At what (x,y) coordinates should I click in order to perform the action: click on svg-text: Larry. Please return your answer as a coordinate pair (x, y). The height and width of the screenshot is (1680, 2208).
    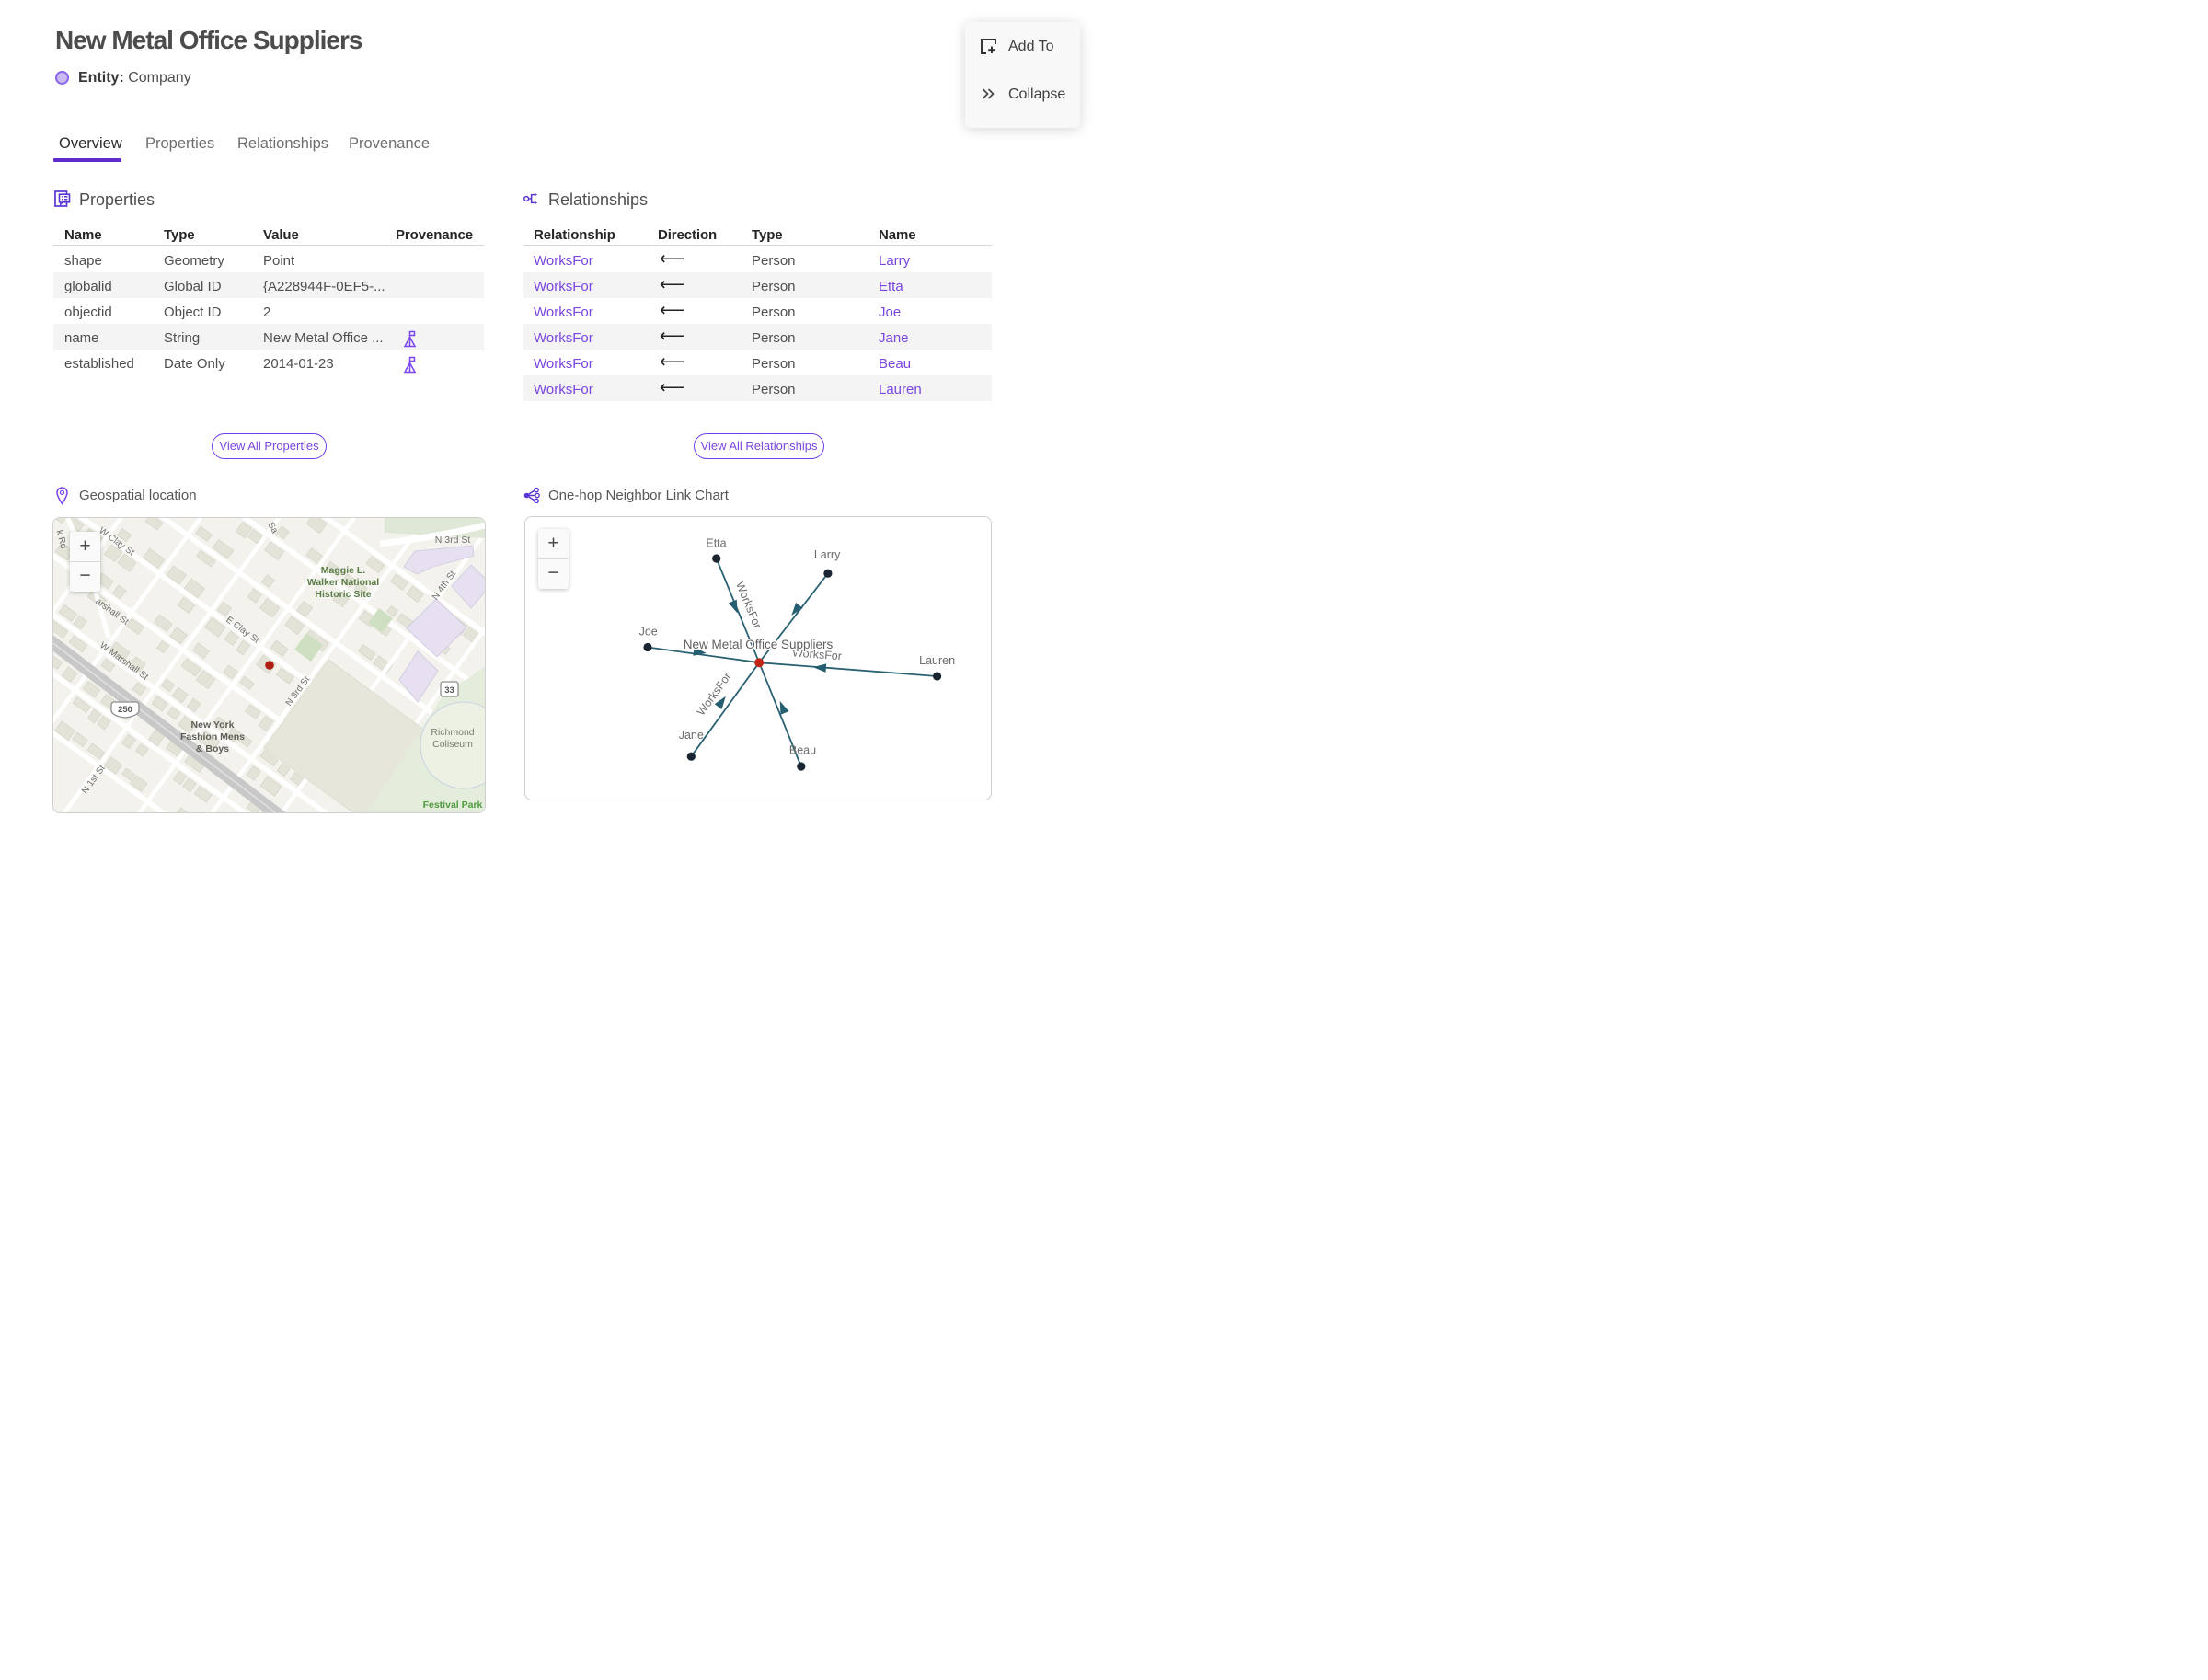
    Looking at the image, I should click on (827, 554).